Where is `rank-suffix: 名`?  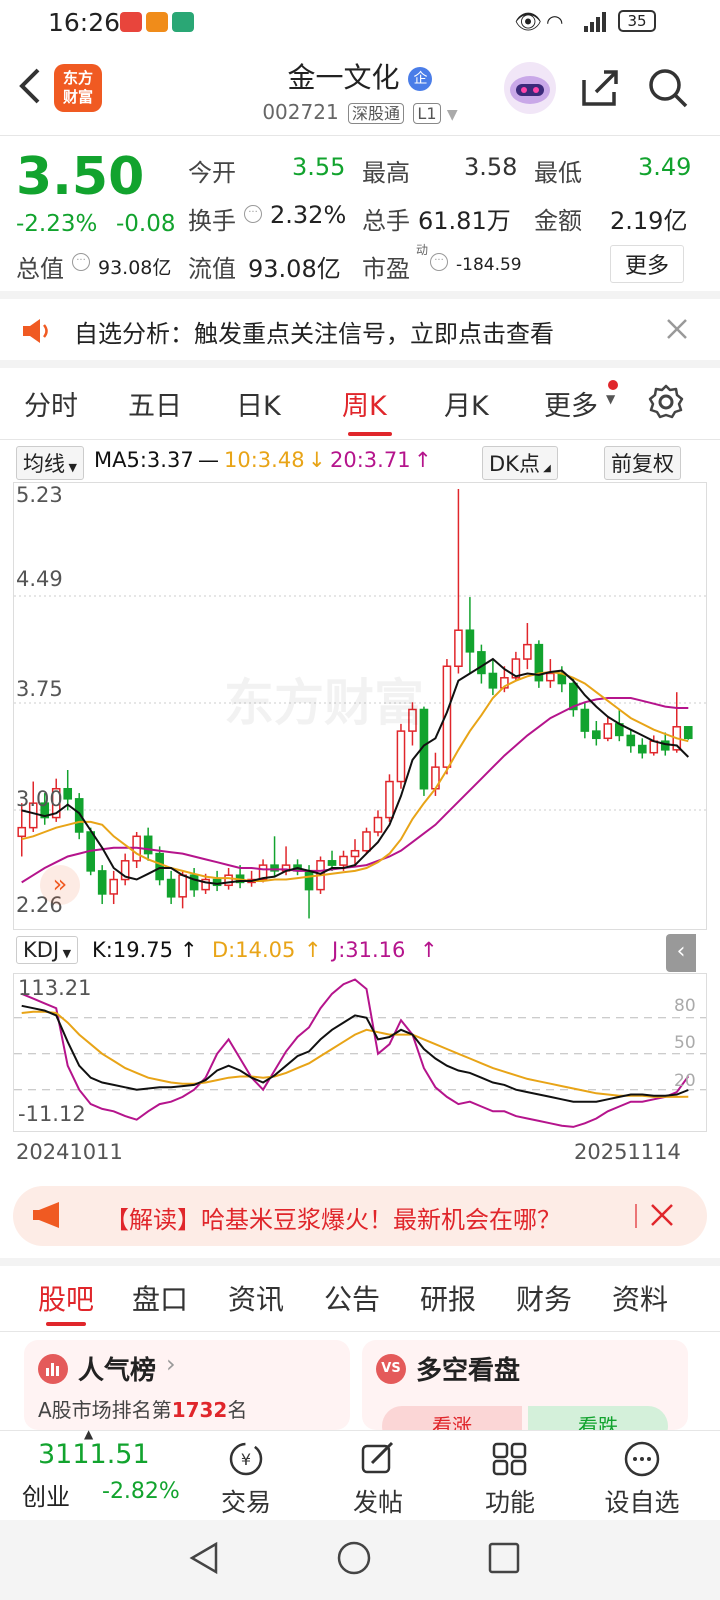
rank-suffix: 名 is located at coordinates (237, 1410).